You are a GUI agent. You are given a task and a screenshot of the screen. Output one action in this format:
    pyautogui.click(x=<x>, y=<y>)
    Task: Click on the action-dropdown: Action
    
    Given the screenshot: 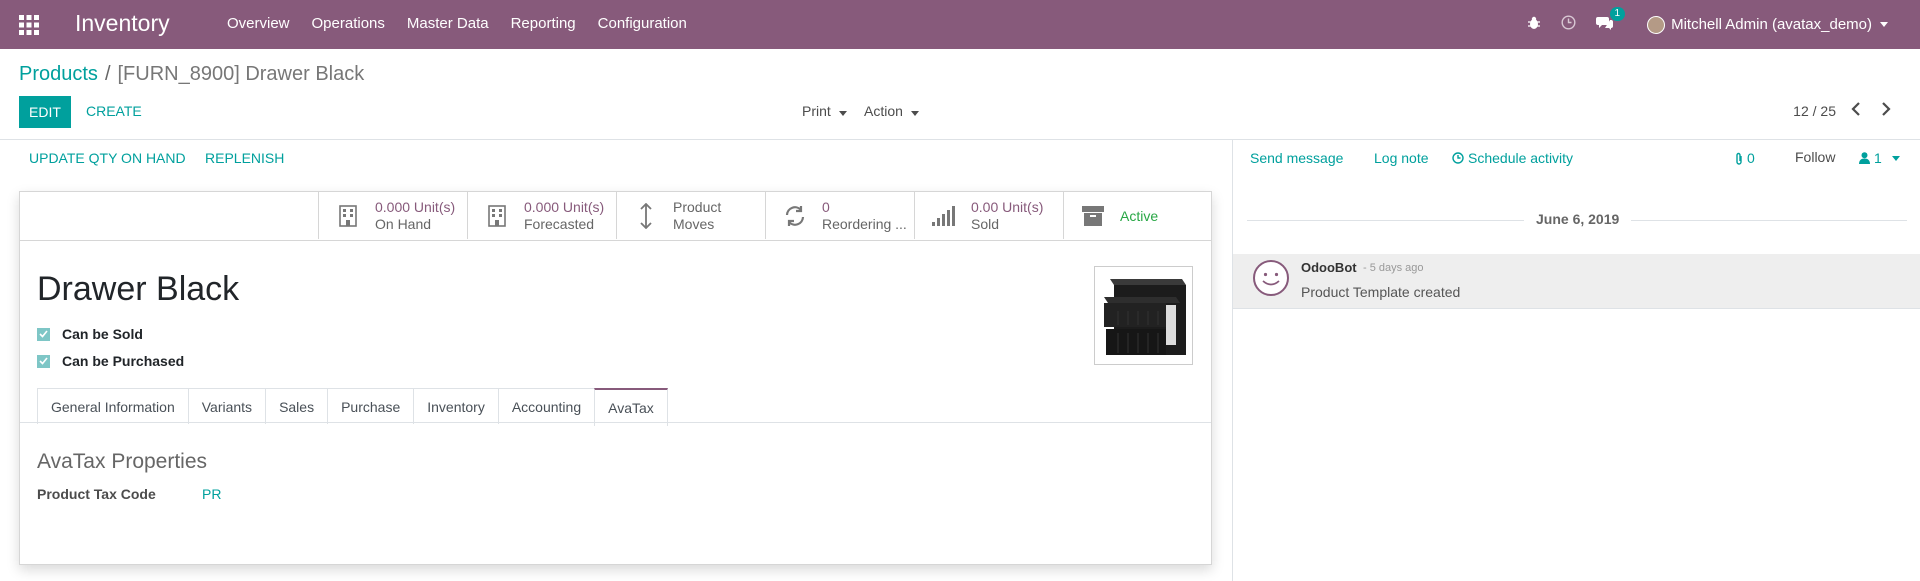 What is the action you would take?
    pyautogui.click(x=891, y=111)
    